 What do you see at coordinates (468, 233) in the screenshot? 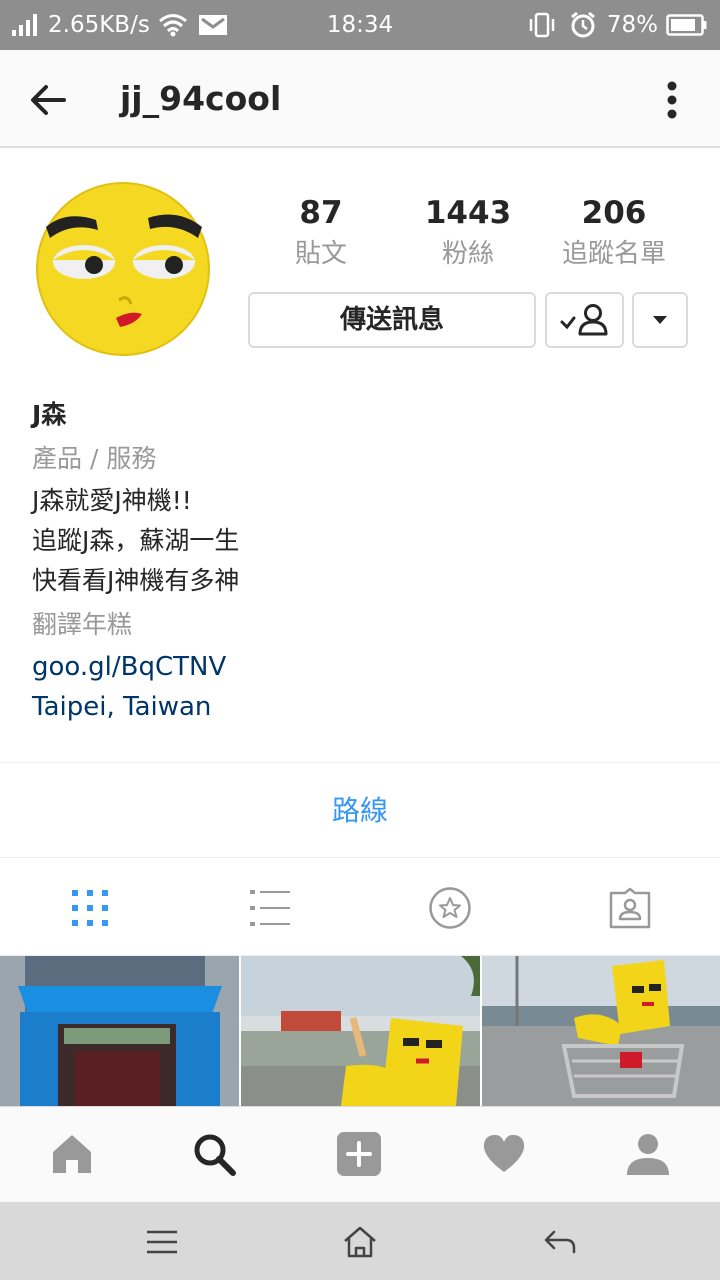
I see `stat-followers: 1443 粉絲` at bounding box center [468, 233].